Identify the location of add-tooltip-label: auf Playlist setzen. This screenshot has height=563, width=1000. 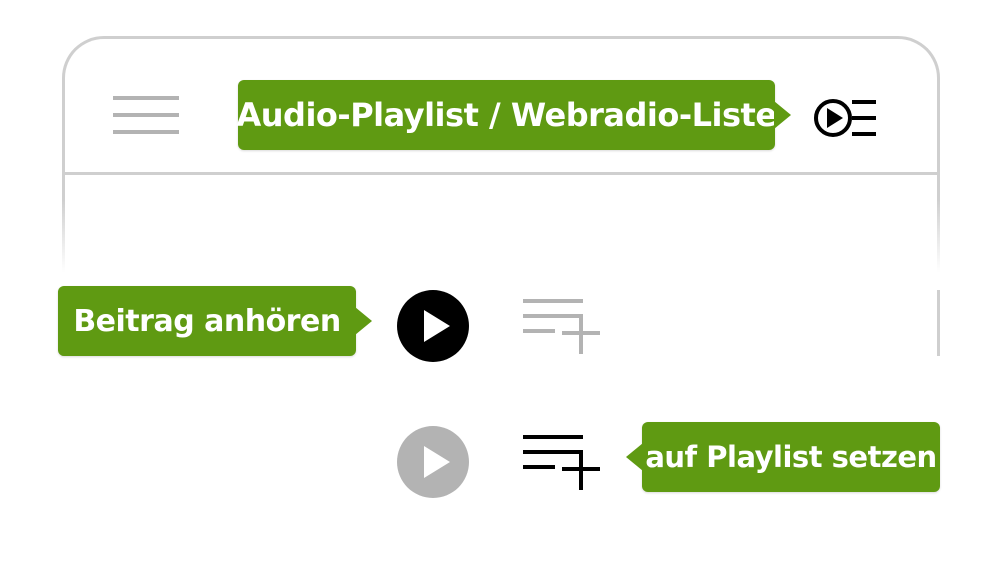
(791, 457).